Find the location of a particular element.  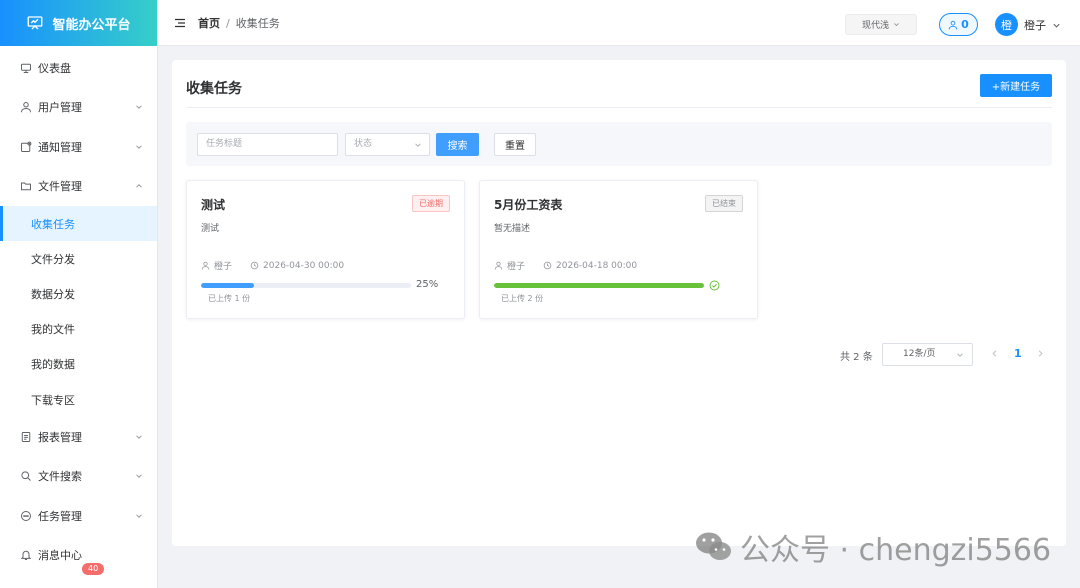

chevron-left-icon is located at coordinates (994, 353).